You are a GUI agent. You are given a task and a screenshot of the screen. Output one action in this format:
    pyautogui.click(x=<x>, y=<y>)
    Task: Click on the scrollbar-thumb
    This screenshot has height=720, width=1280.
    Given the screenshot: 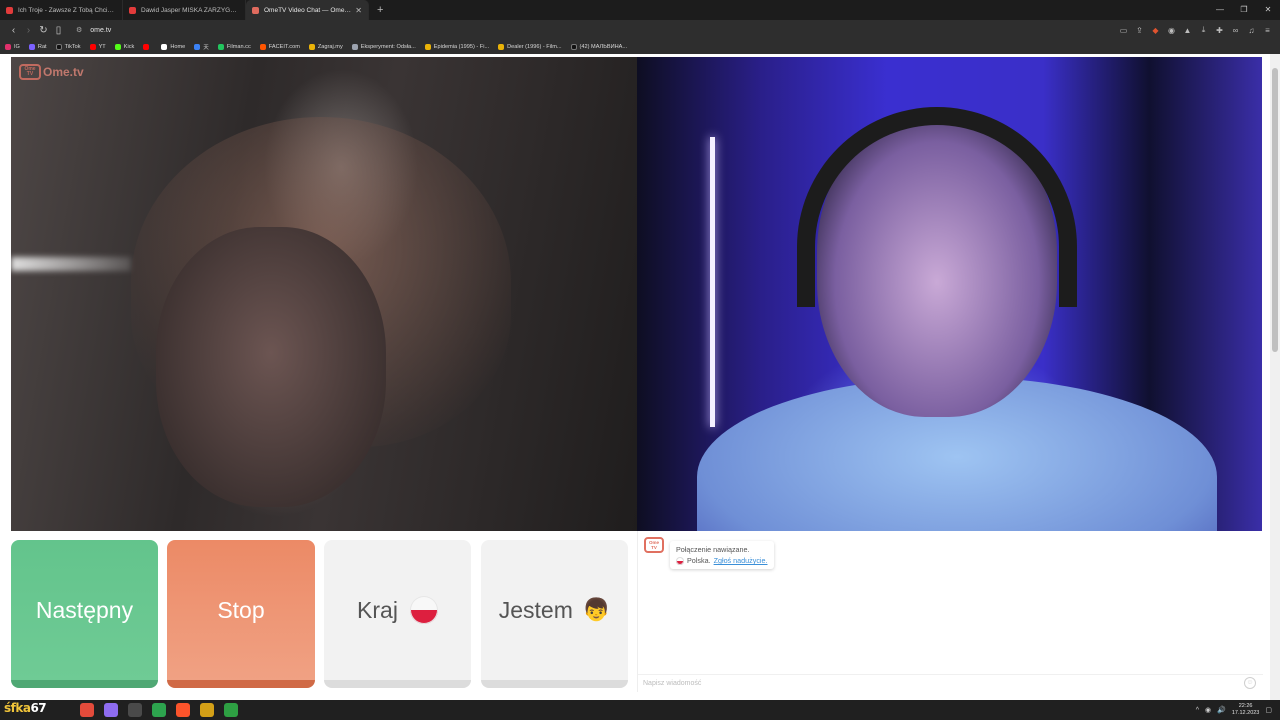 What is the action you would take?
    pyautogui.click(x=1275, y=210)
    